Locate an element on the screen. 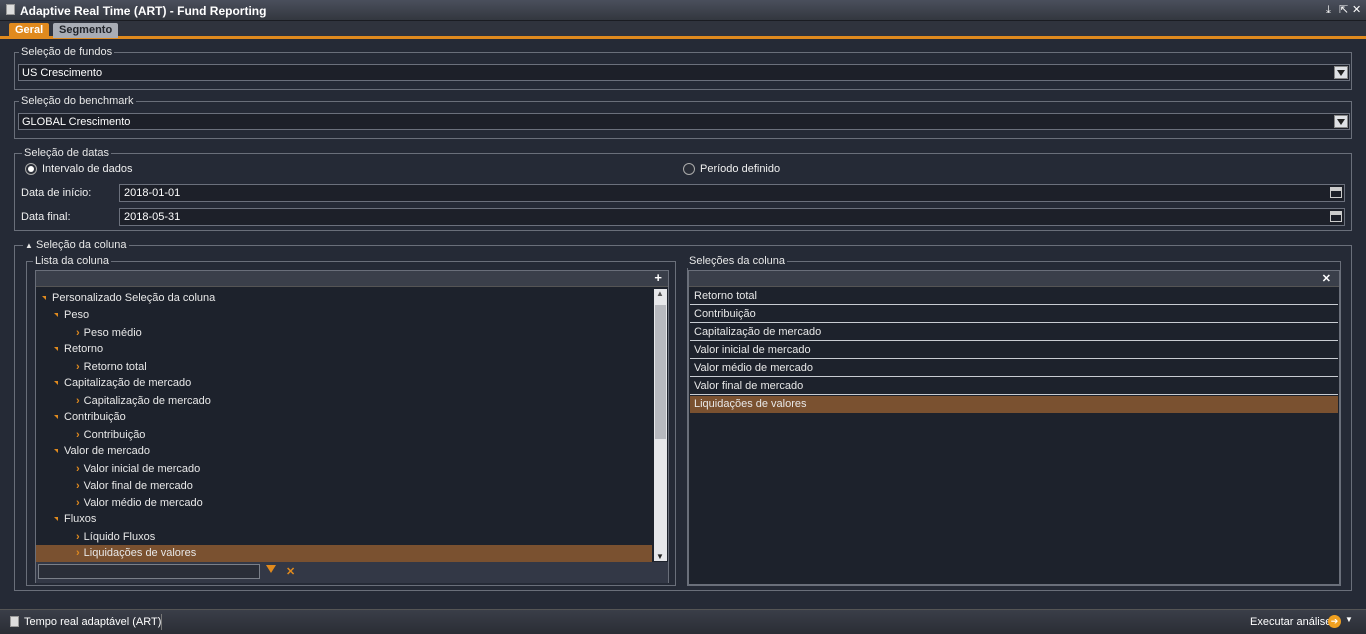 The height and width of the screenshot is (634, 1366). app-name-label: Tempo real adaptável (ART) is located at coordinates (93, 622).